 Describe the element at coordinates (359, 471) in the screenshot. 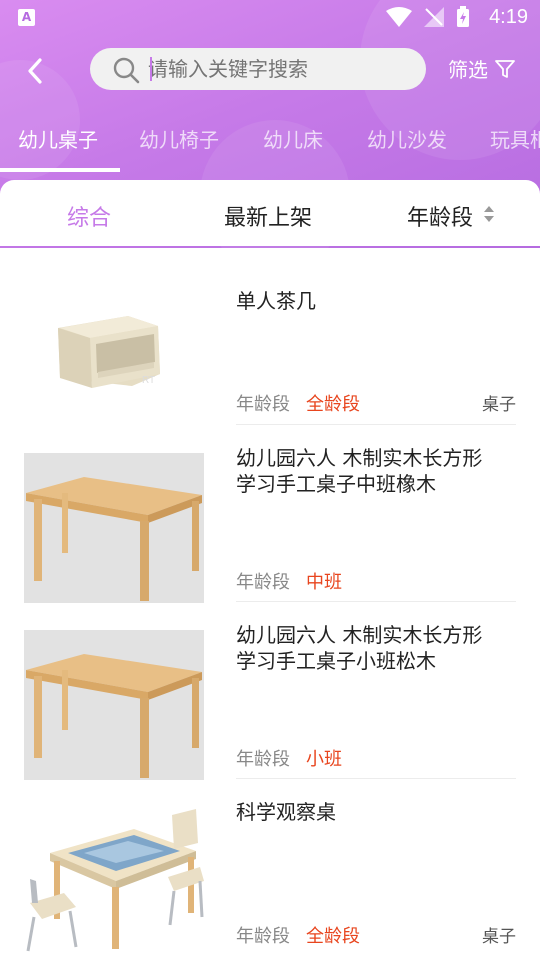

I see `product-title: 幼儿园六人 木制实木长方形学习手工桌子中班橡木` at that location.